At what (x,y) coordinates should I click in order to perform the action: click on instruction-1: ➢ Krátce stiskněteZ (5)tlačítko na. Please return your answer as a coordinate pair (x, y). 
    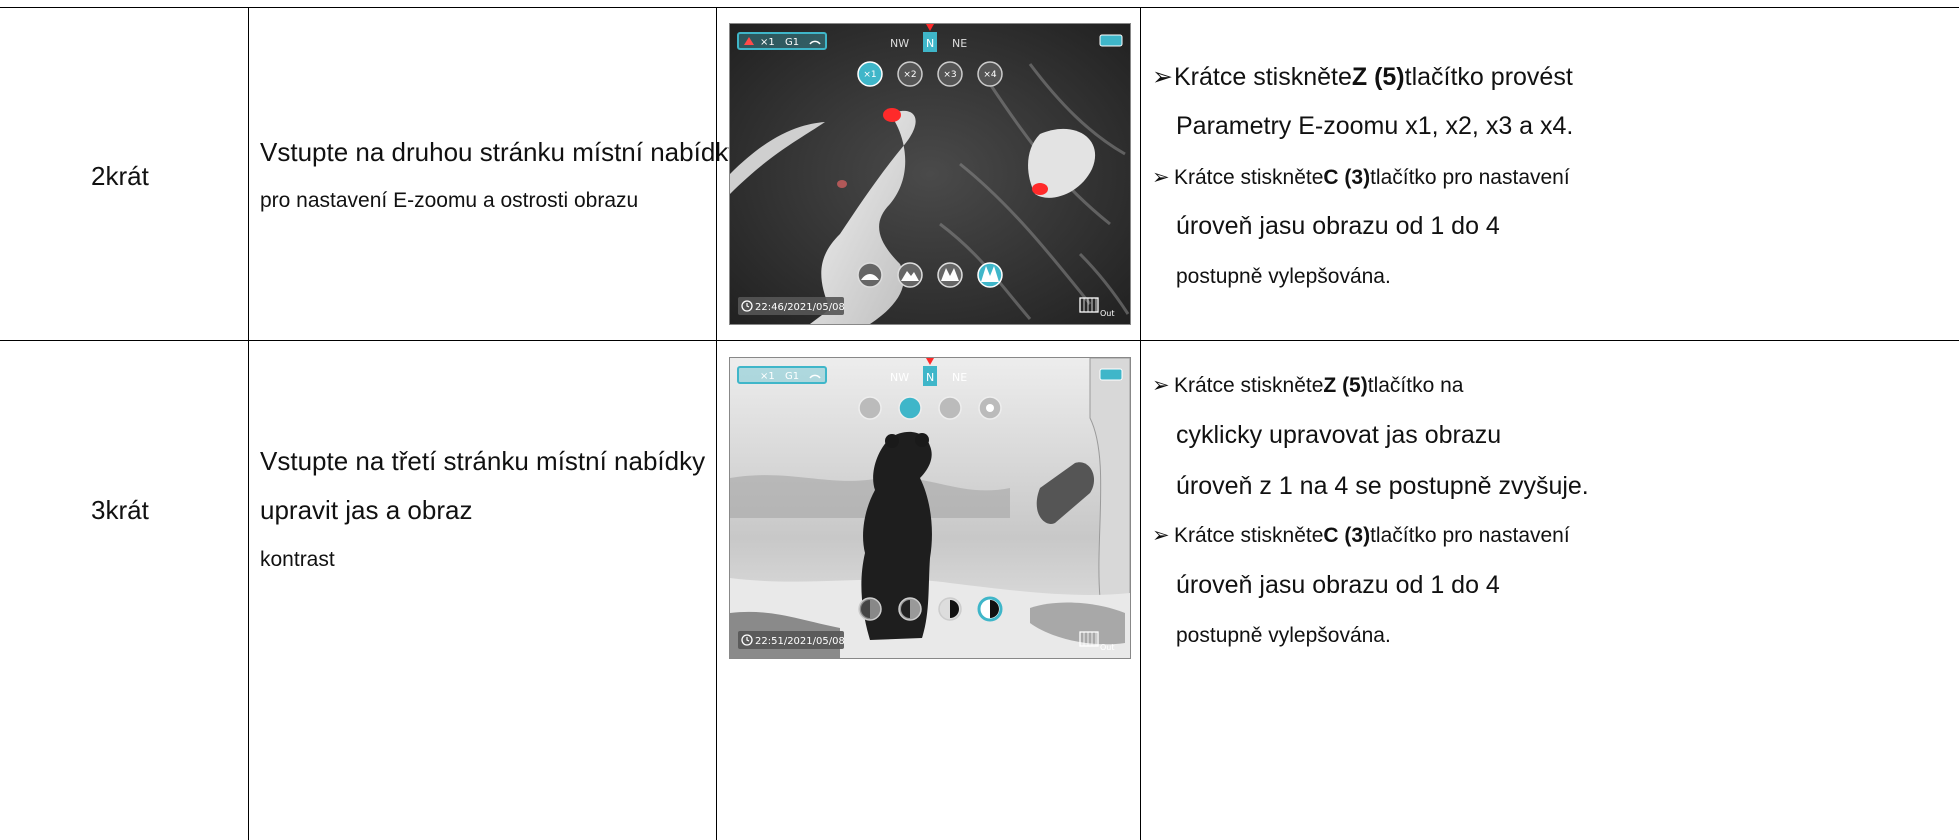
    Looking at the image, I should click on (1308, 385).